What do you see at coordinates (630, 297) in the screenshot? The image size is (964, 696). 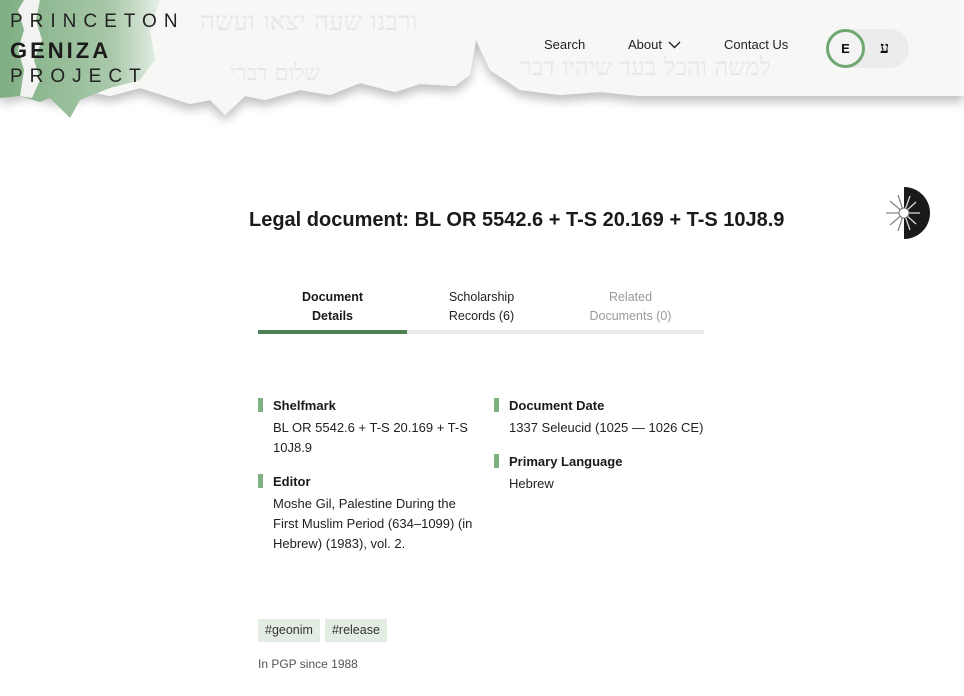 I see `tab-label-line1: Related` at bounding box center [630, 297].